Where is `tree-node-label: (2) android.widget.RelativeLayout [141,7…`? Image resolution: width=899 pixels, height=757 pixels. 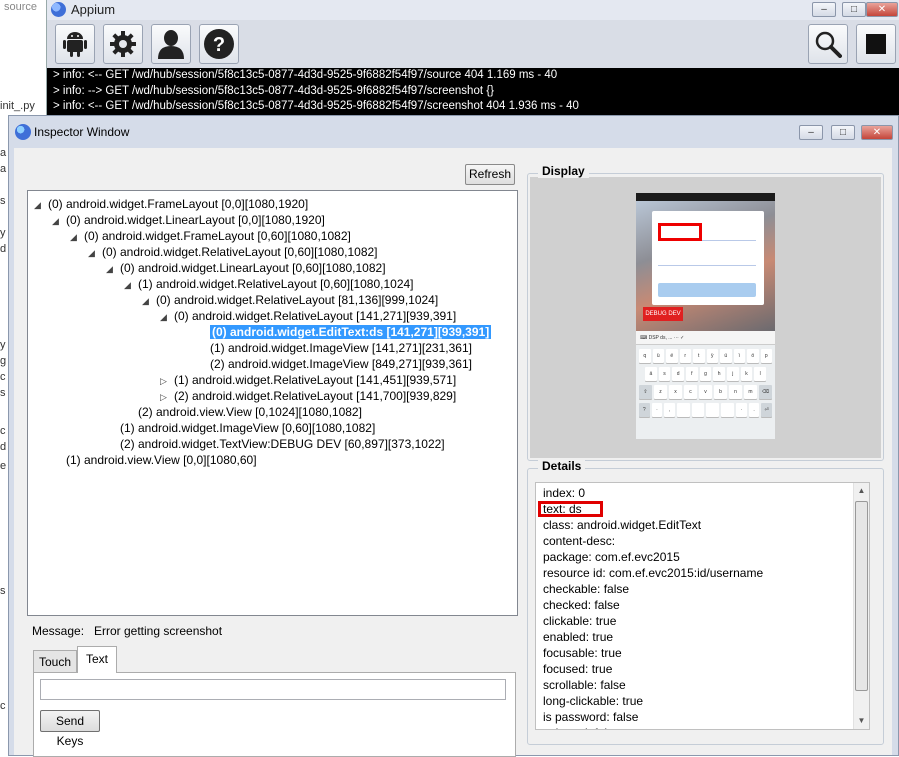 tree-node-label: (2) android.widget.RelativeLayout [141,7… is located at coordinates (315, 396).